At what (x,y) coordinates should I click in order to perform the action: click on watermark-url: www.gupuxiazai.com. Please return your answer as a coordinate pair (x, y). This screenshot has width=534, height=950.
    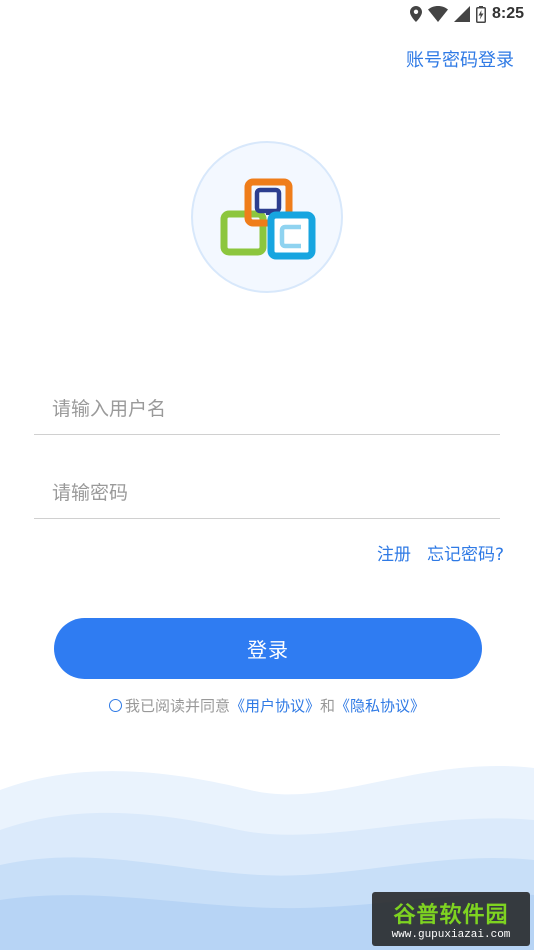
    Looking at the image, I should click on (451, 935).